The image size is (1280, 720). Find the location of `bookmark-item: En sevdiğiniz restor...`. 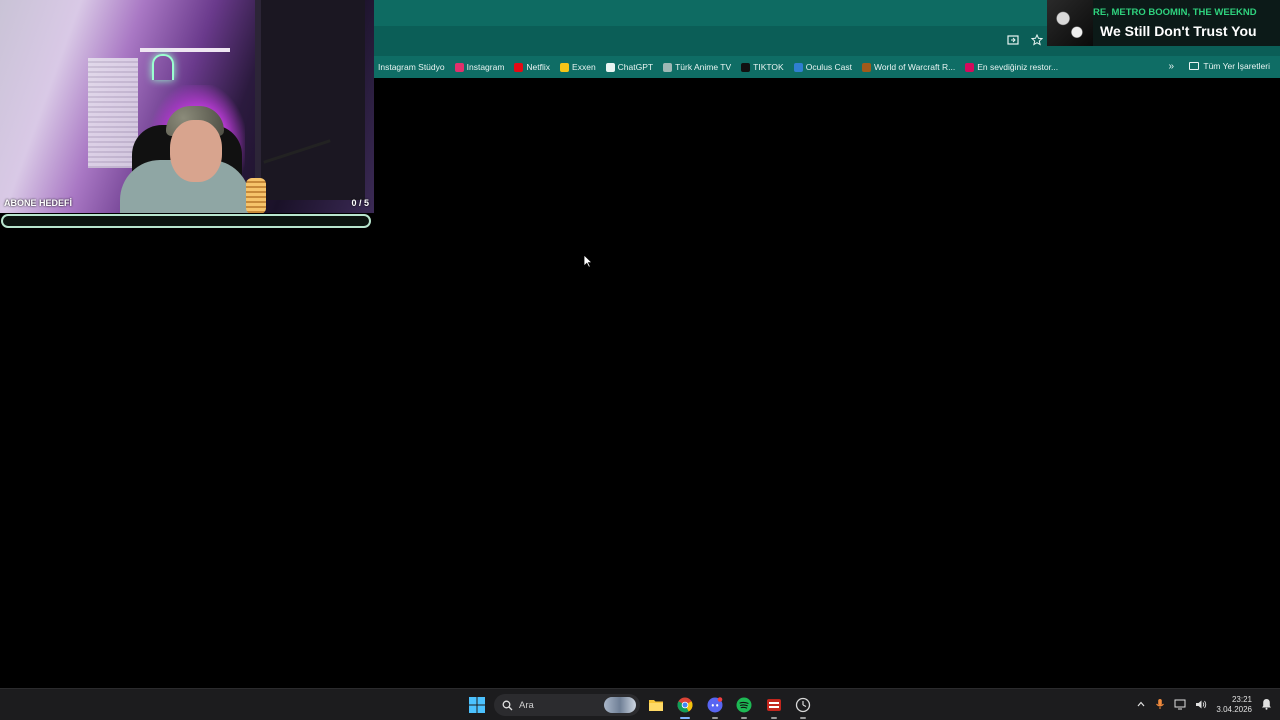

bookmark-item: En sevdiğiniz restor... is located at coordinates (1011, 67).